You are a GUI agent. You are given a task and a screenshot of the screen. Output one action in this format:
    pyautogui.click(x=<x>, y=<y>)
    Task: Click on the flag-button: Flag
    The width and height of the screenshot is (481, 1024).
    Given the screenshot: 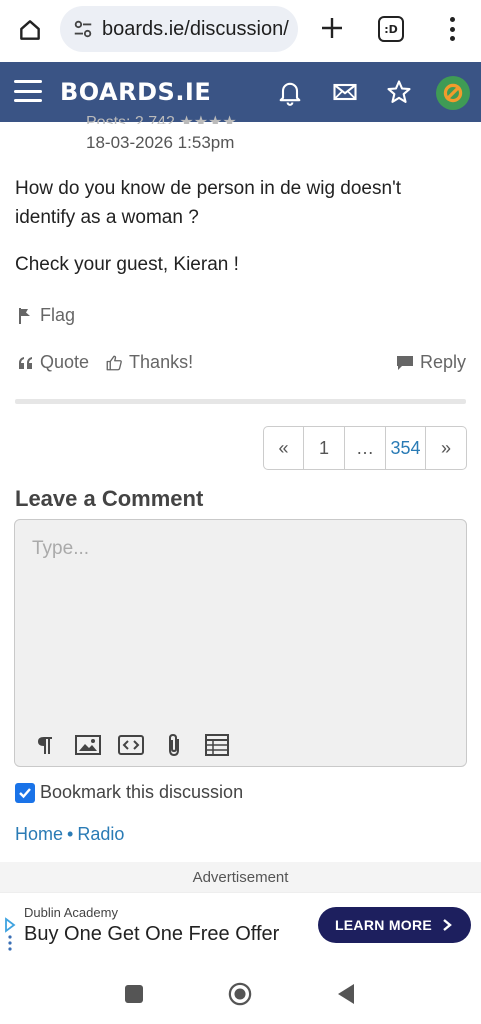 What is the action you would take?
    pyautogui.click(x=46, y=315)
    